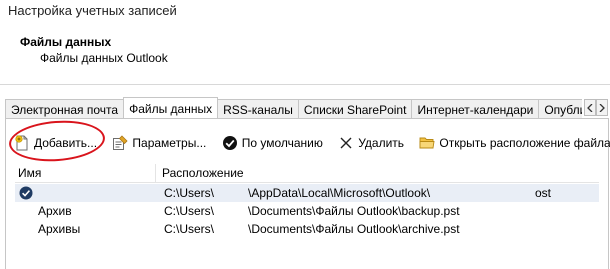 The height and width of the screenshot is (269, 610). What do you see at coordinates (427, 143) in the screenshot?
I see `folder-icon` at bounding box center [427, 143].